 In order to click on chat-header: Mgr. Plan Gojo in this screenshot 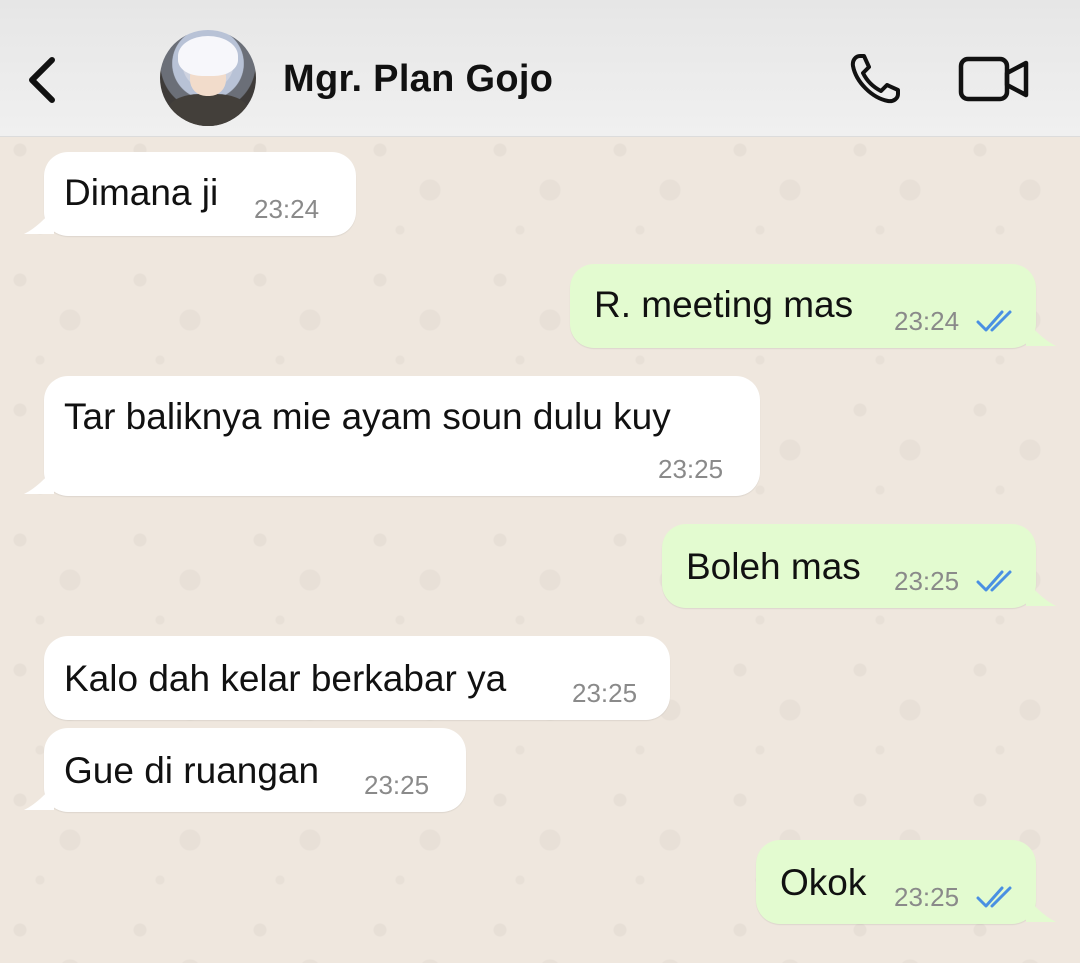, I will do `click(540, 68)`.